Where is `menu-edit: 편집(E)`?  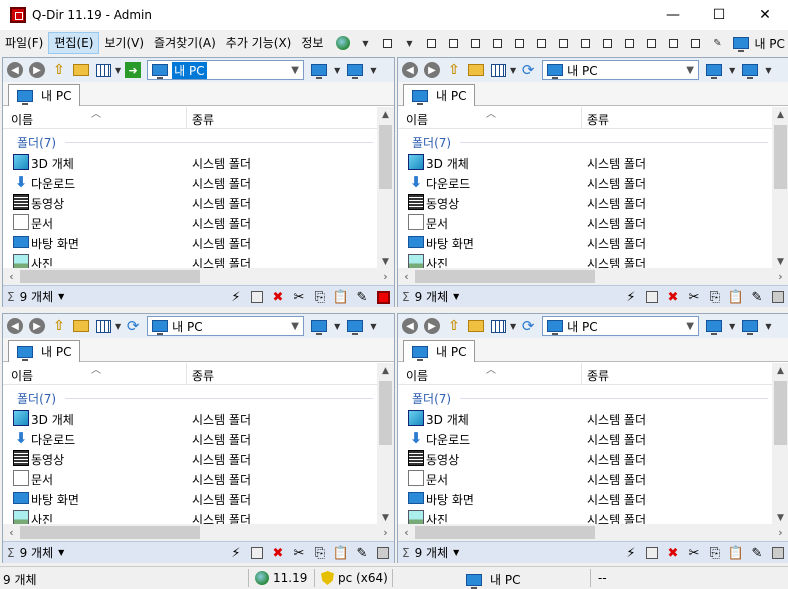 menu-edit: 편집(E) is located at coordinates (74, 43).